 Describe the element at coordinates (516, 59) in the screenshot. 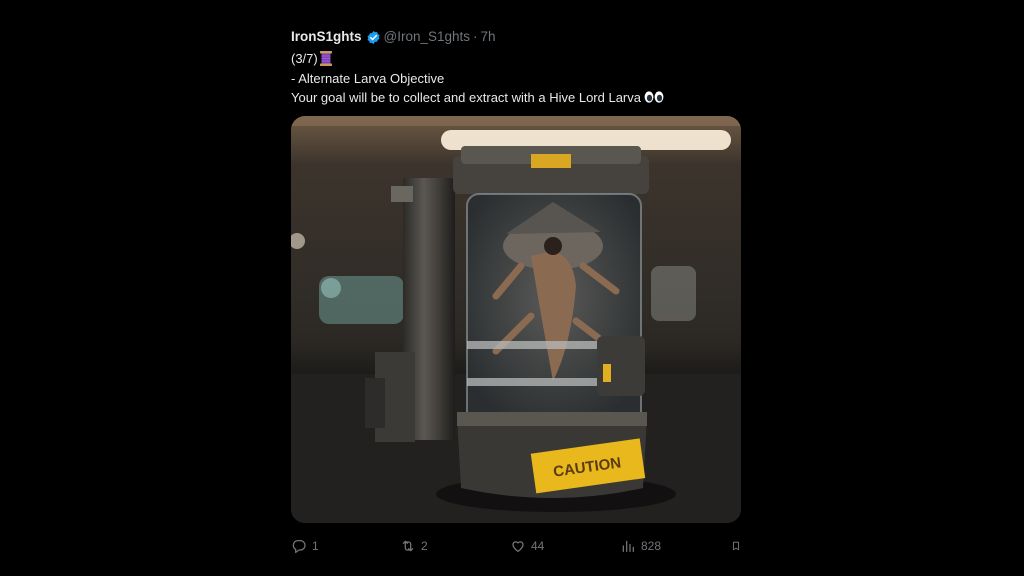

I see `tweet-line-1: (3/7)` at that location.